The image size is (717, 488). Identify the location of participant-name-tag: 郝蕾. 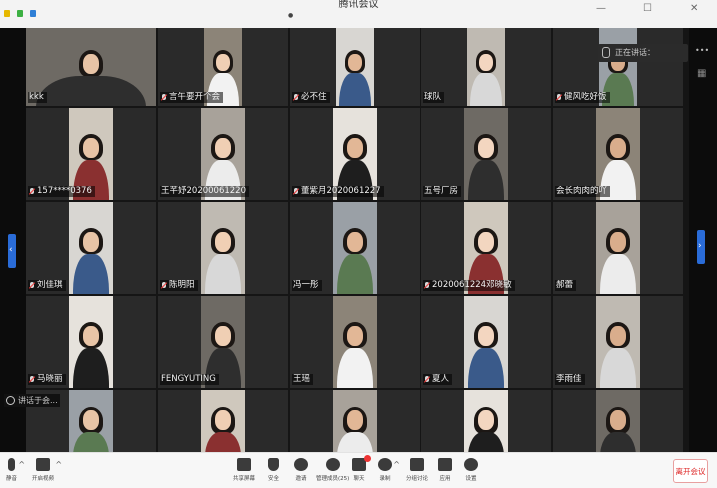
(566, 285).